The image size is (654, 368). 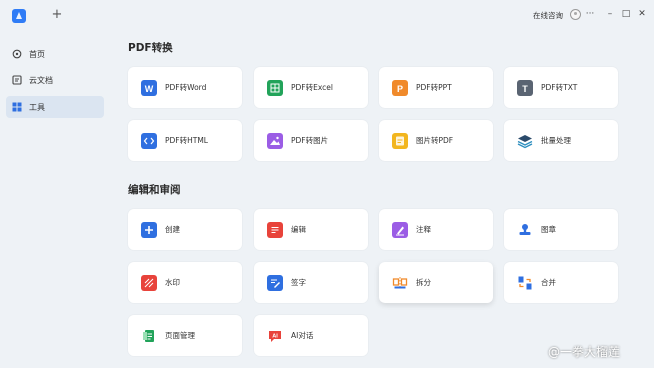 I want to click on svg-text: T, so click(x=525, y=89).